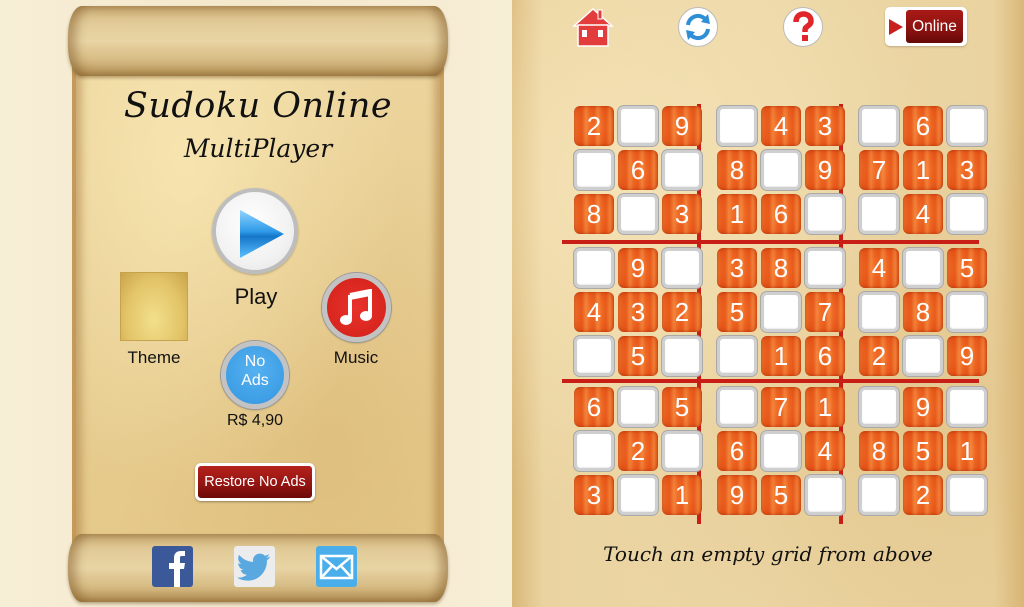 The height and width of the screenshot is (607, 1024). I want to click on help-button, so click(803, 27).